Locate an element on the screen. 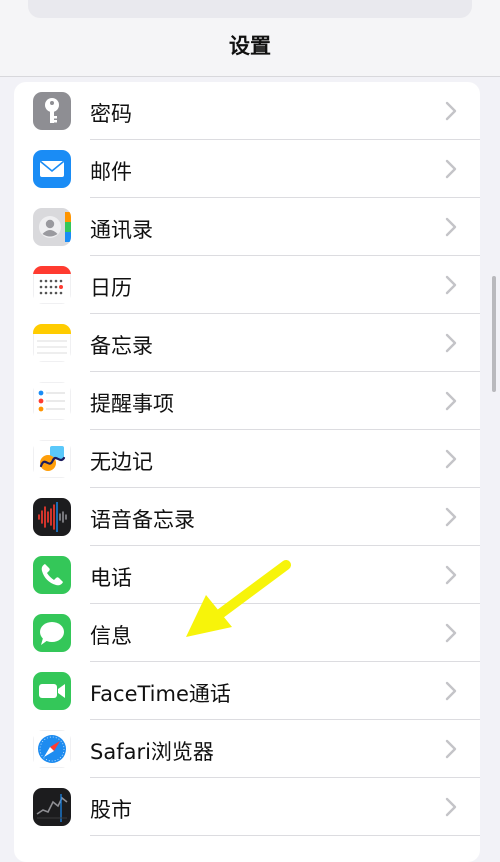 The image size is (500, 862). settings-item-label: 备忘录 is located at coordinates (121, 346).